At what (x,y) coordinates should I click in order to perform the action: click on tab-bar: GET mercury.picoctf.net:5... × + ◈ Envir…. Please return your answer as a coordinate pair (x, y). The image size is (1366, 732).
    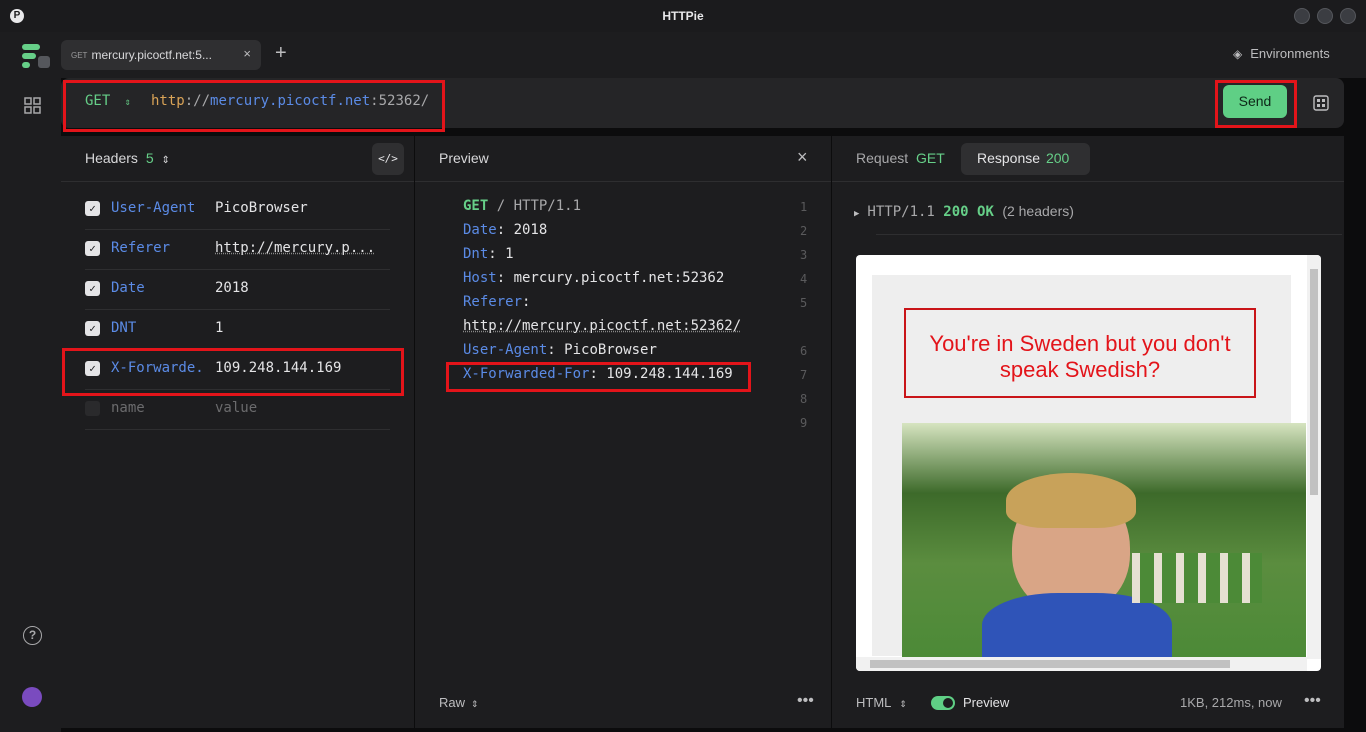
    Looking at the image, I should click on (713, 55).